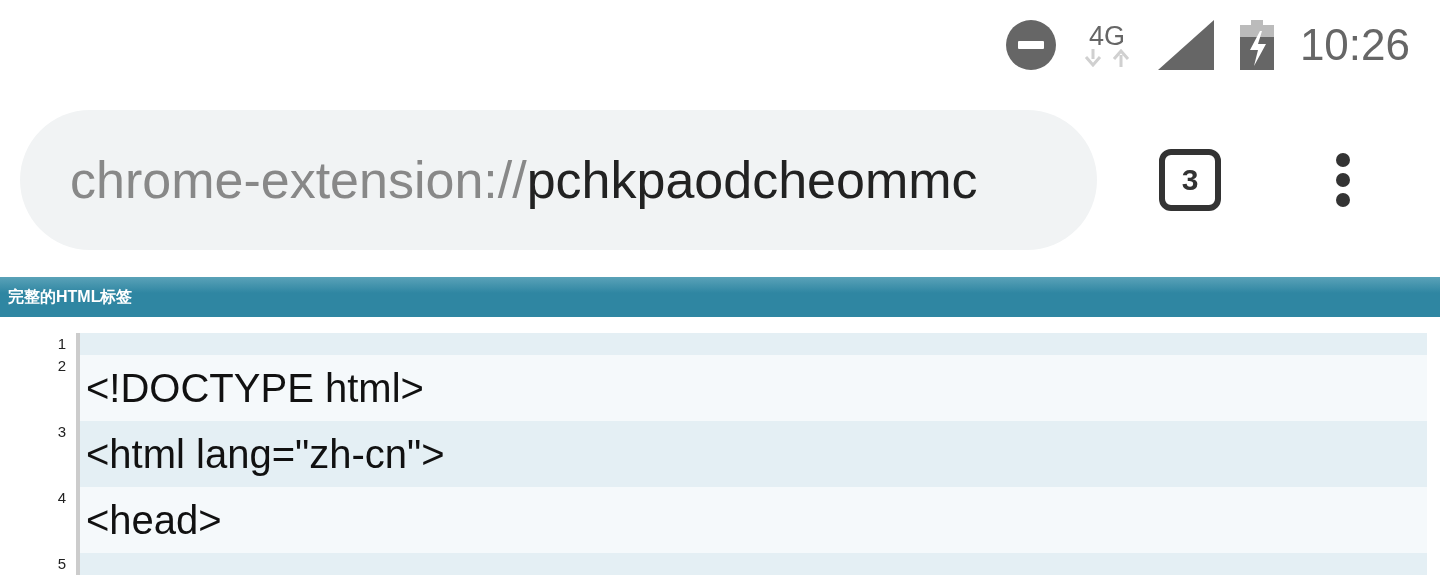 The image size is (1440, 577). Describe the element at coordinates (1106, 58) in the screenshot. I see `data-arrows-icon` at that location.